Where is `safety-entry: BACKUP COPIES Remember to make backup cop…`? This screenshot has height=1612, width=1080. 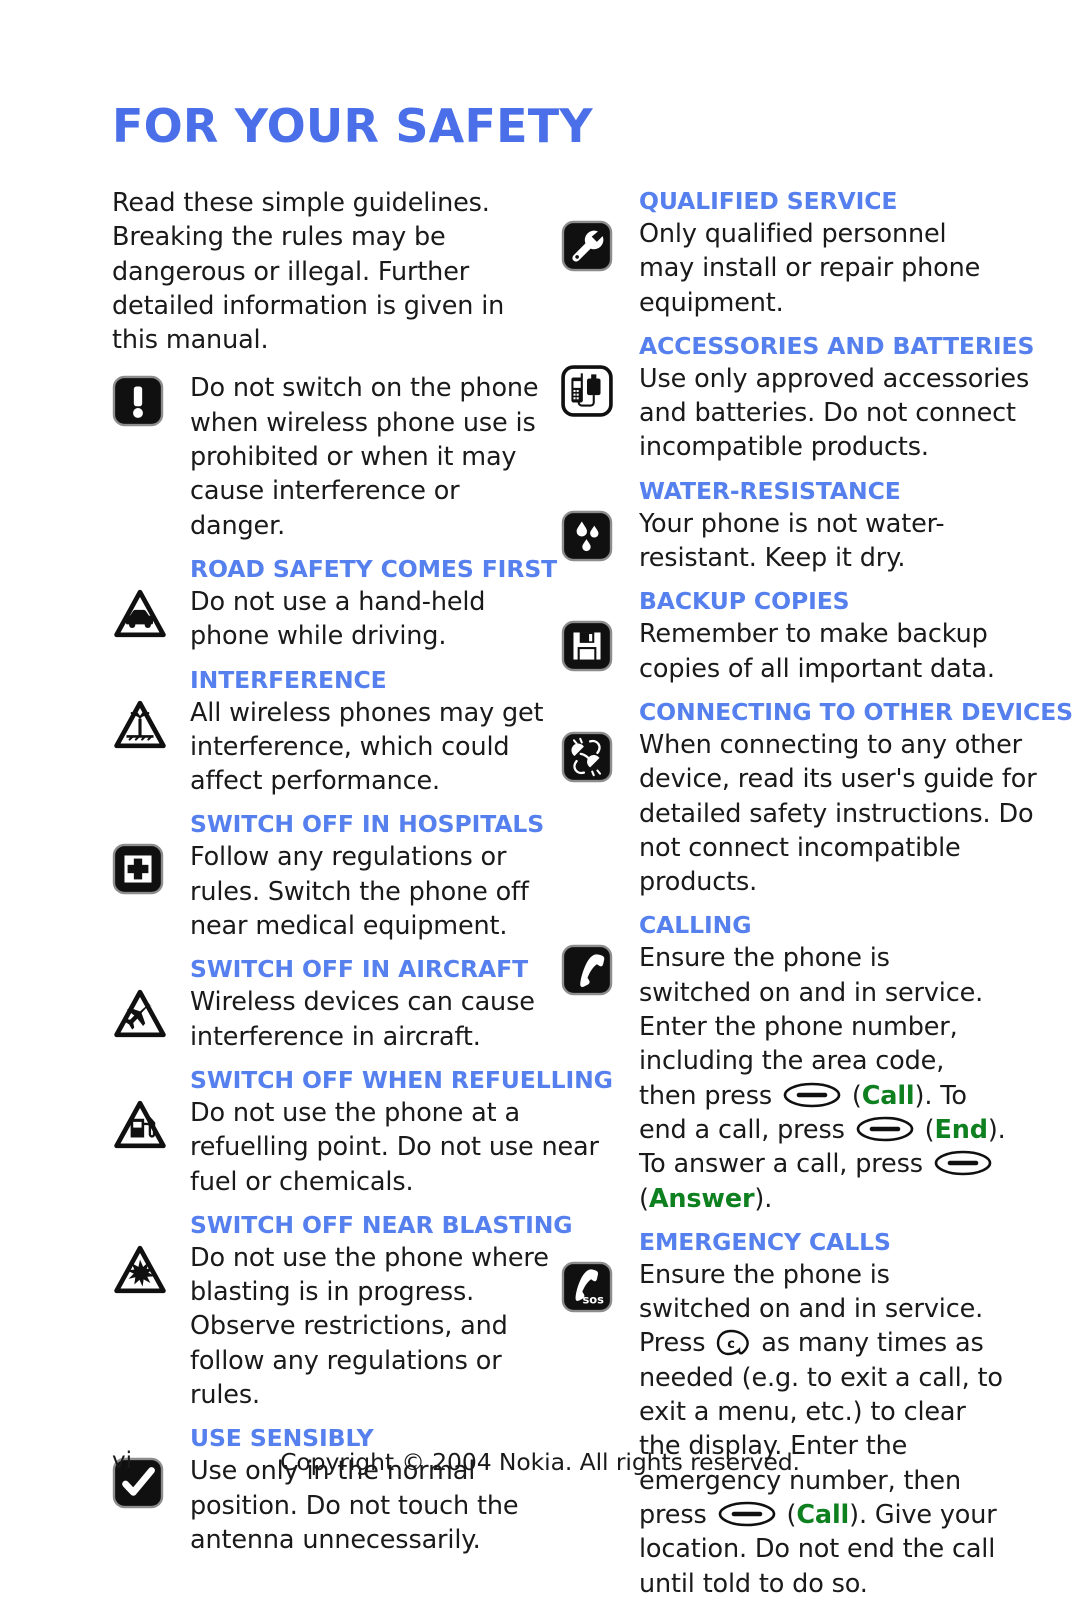 safety-entry: BACKUP COPIES Remember to make backup cop… is located at coordinates (785, 636).